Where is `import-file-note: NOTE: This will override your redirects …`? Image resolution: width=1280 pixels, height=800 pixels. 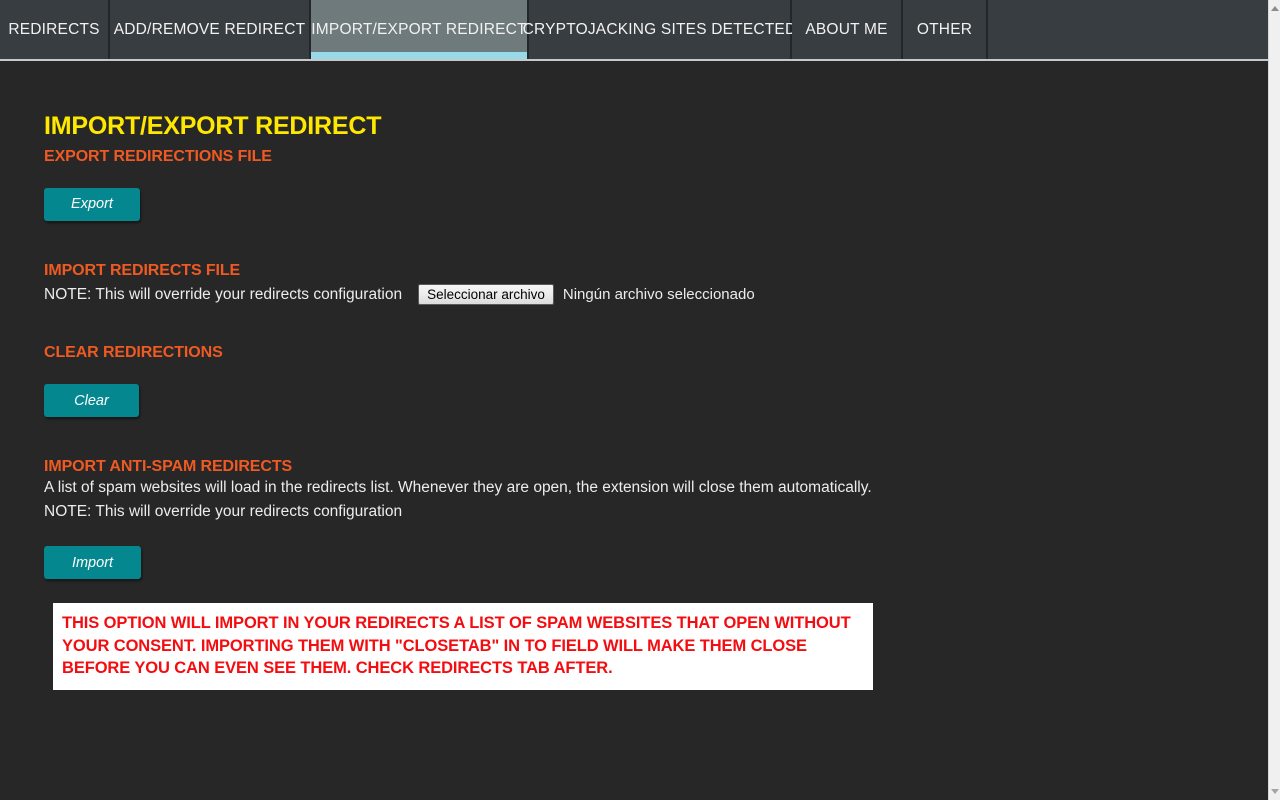
import-file-note: NOTE: This will override your redirects … is located at coordinates (223, 294).